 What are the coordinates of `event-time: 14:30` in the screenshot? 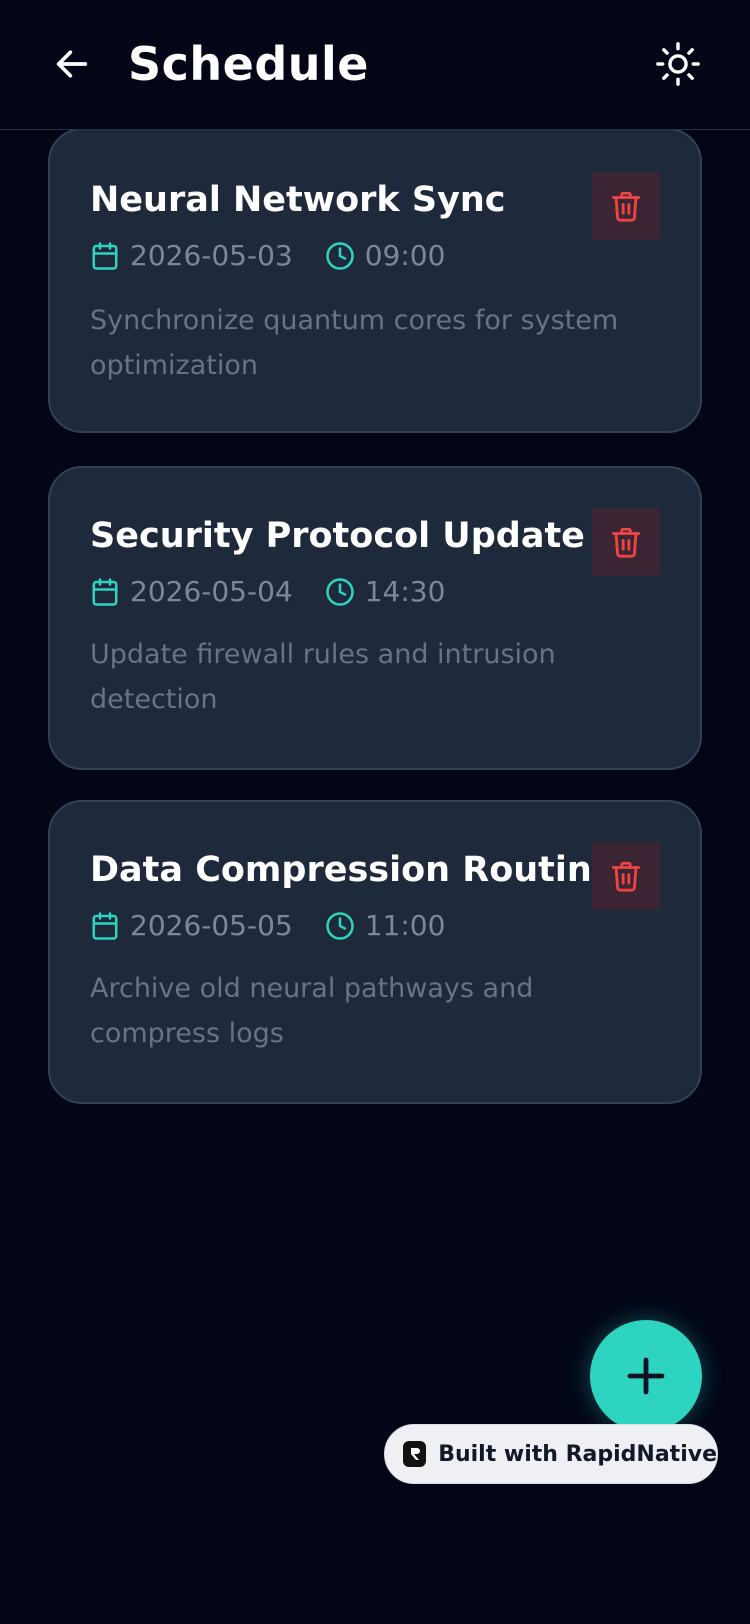 It's located at (385, 592).